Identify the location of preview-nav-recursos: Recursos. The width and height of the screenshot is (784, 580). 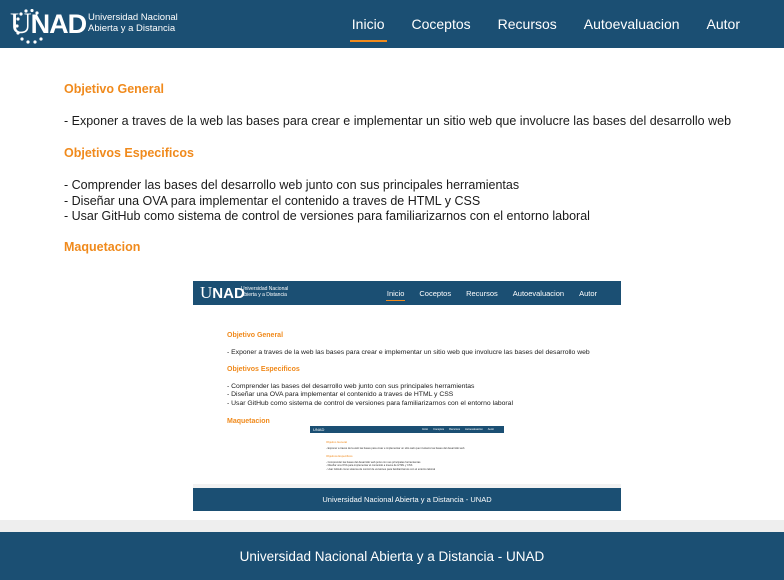
(482, 293).